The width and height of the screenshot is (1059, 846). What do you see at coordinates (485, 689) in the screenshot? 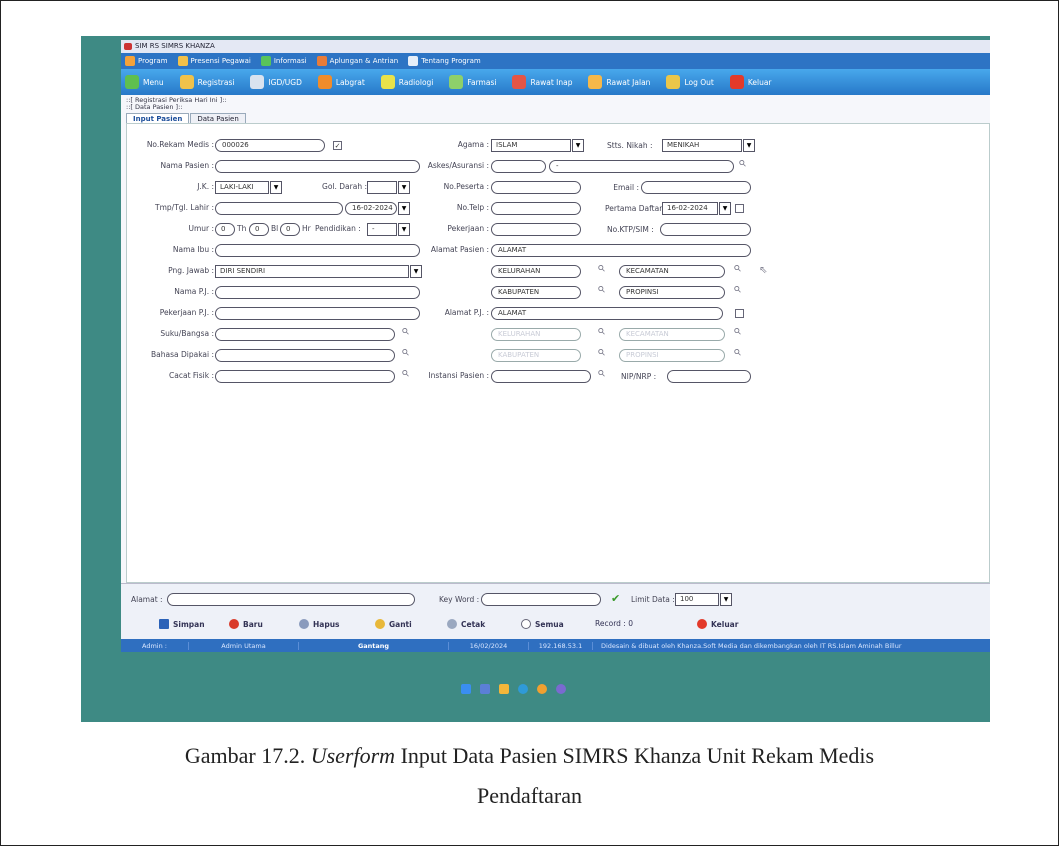
I see `taskview-icon` at bounding box center [485, 689].